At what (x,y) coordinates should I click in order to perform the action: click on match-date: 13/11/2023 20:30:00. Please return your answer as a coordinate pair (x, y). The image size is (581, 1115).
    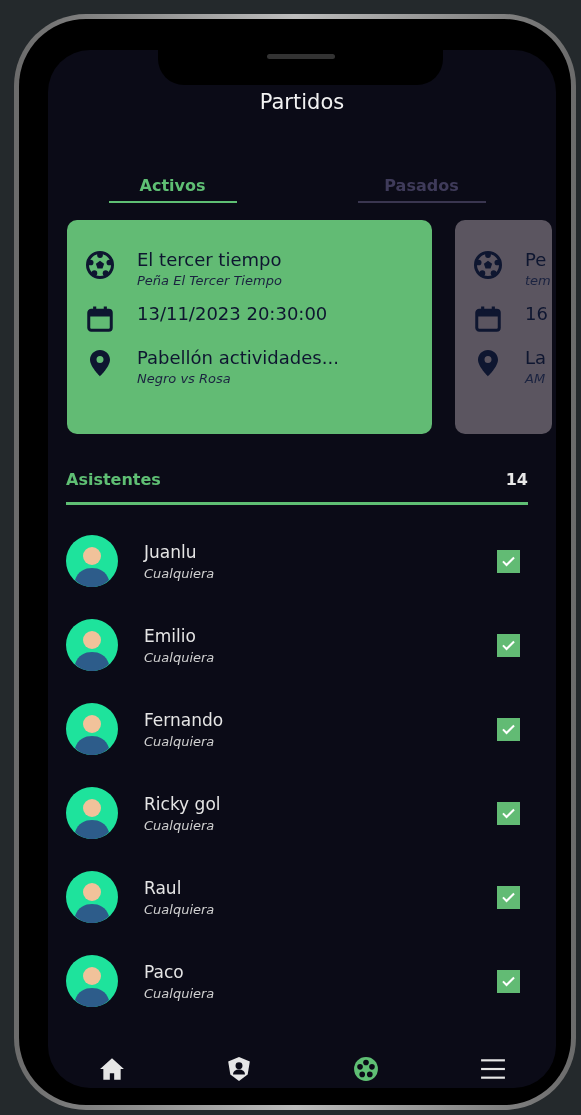
    Looking at the image, I should click on (232, 314).